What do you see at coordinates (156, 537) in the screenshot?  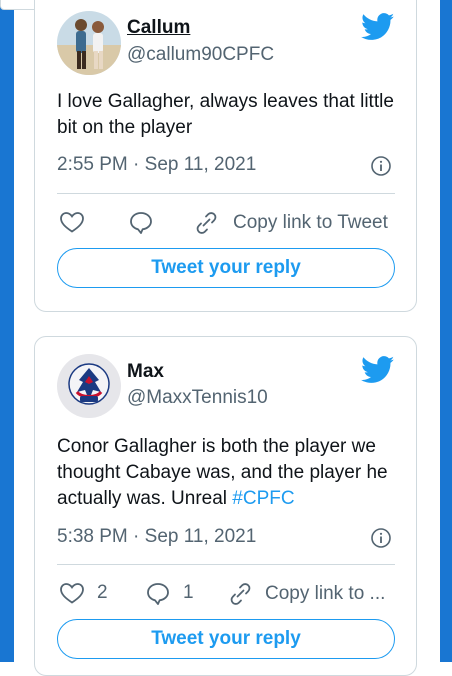 I see `tweet-timestamp: 5:38 PM · Sep 11, 2021` at bounding box center [156, 537].